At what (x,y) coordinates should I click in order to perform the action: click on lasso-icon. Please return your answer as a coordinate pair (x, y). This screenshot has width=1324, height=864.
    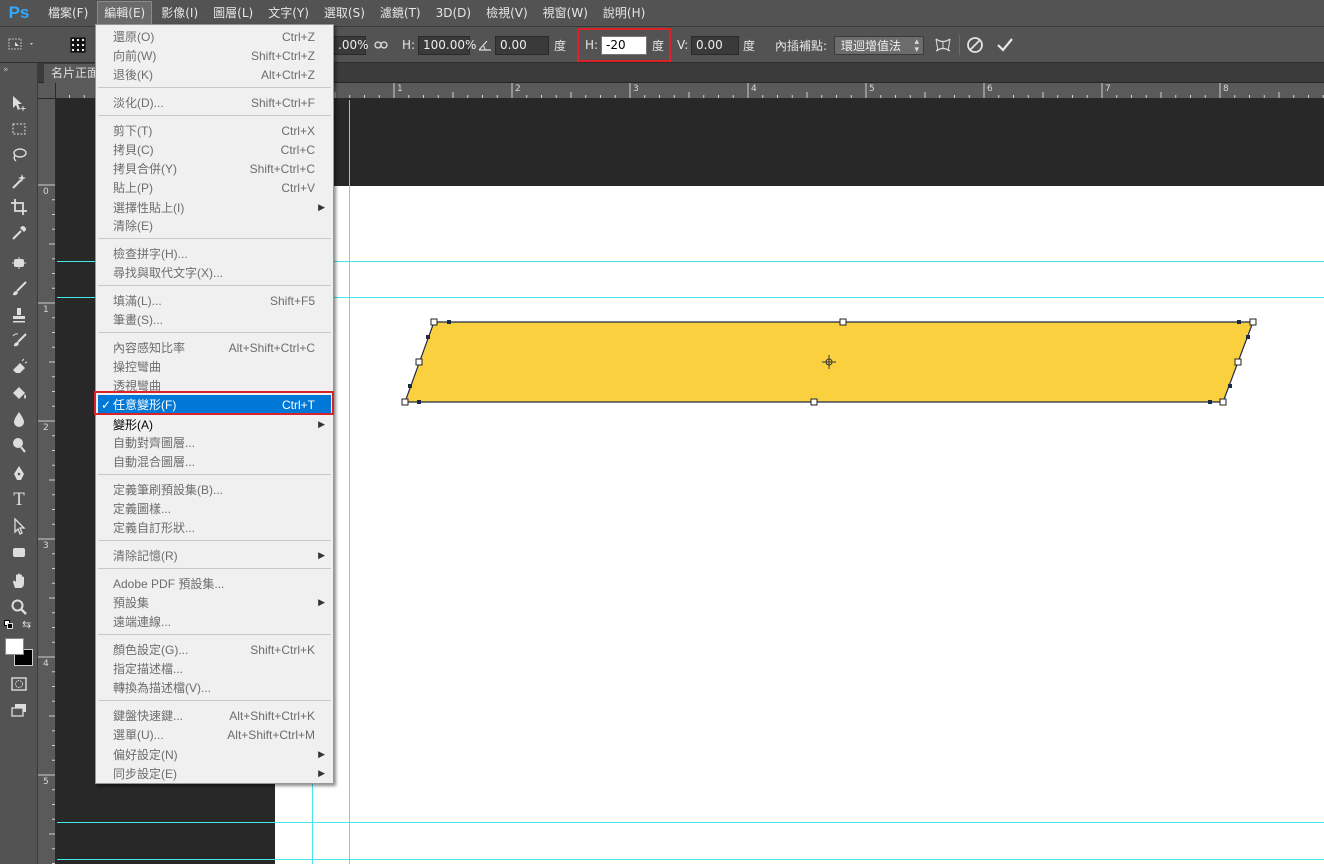
    Looking at the image, I should click on (19, 155).